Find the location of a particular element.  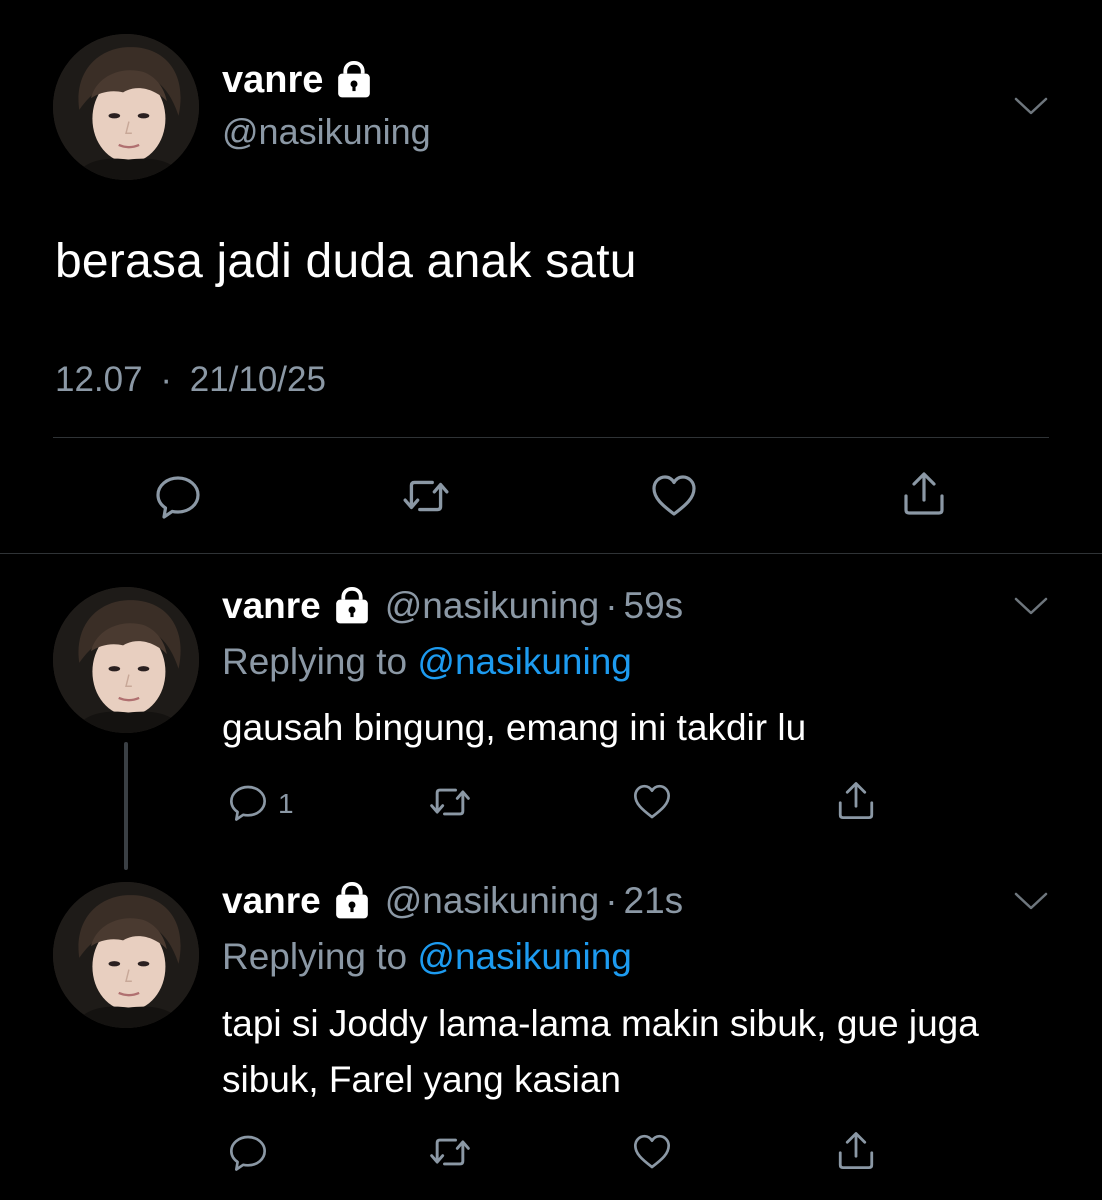

tweet-age: 59s is located at coordinates (654, 606).